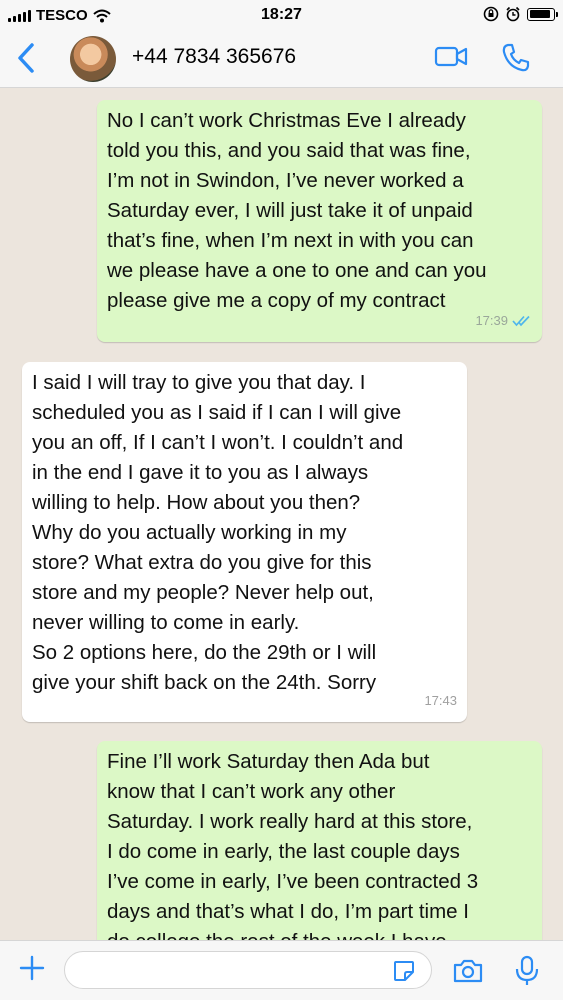  Describe the element at coordinates (204, 682) in the screenshot. I see `message-line: give your shift back on the 24th. Sorry` at that location.